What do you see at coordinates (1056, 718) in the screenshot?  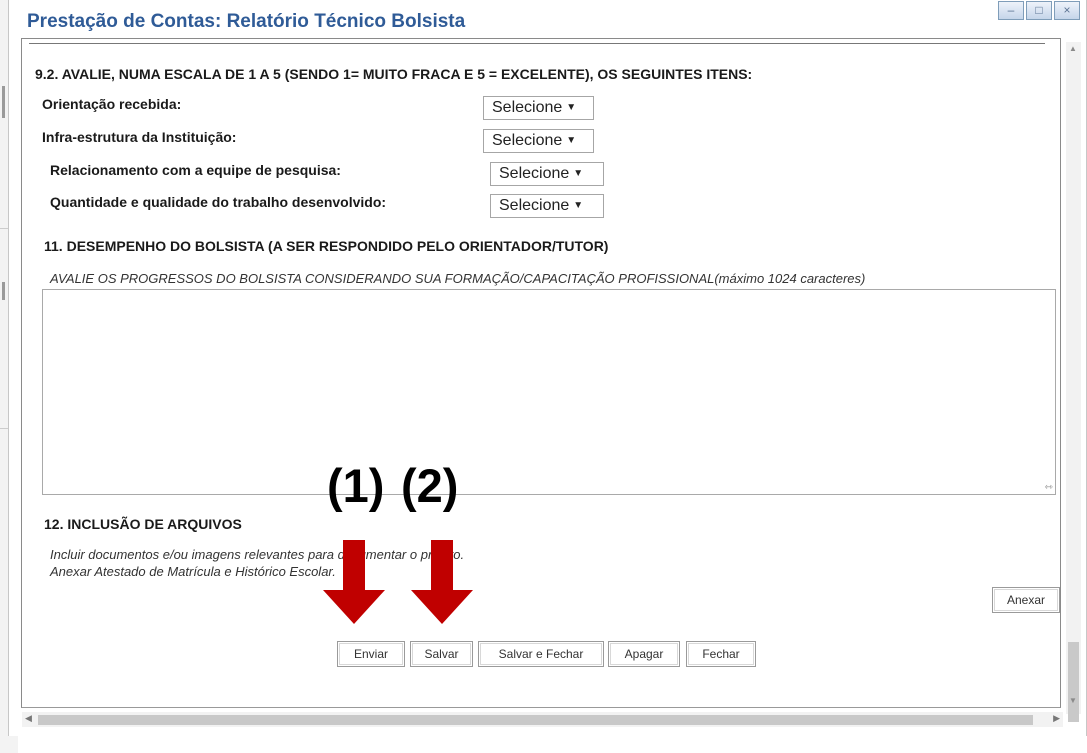 I see `scroll-right-icon: ▶` at bounding box center [1056, 718].